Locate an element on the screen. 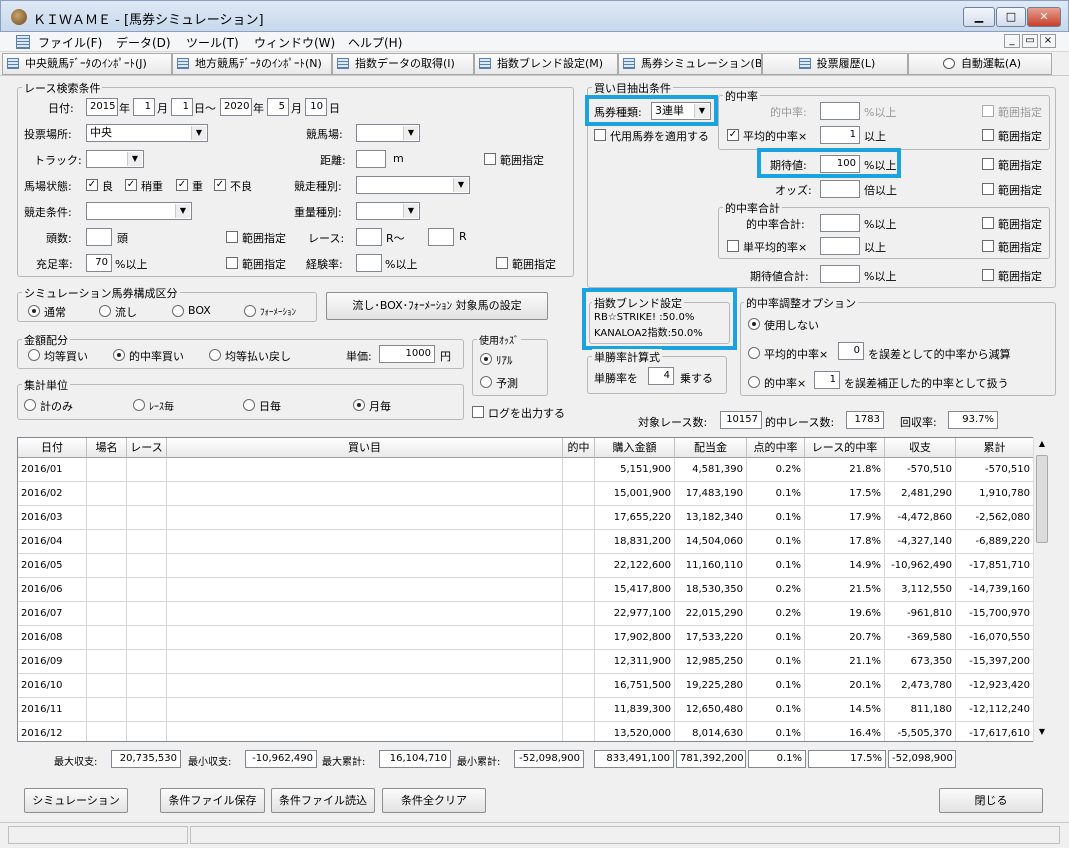  grid-cell: 18,530,350 is located at coordinates (711, 590).